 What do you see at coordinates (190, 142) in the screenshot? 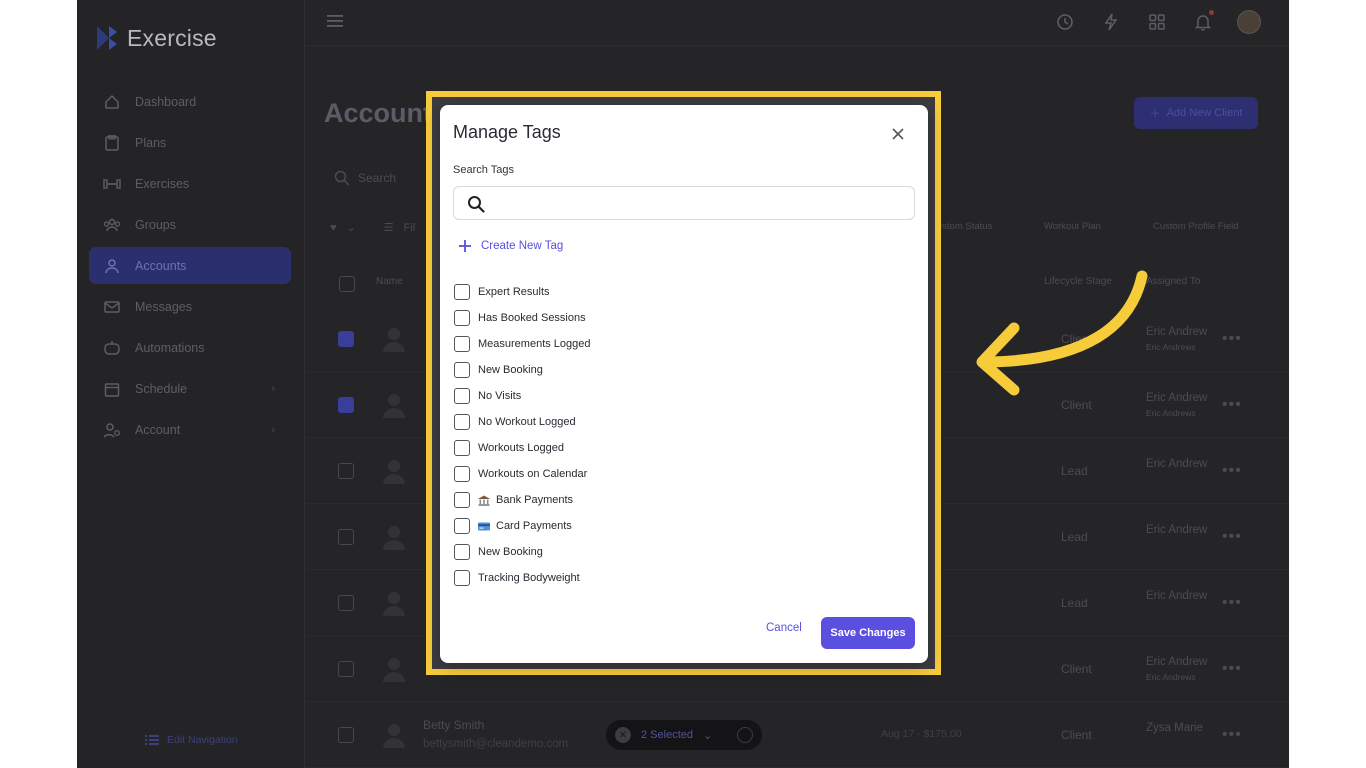
I see `sidebar-item-plans: Plans` at bounding box center [190, 142].